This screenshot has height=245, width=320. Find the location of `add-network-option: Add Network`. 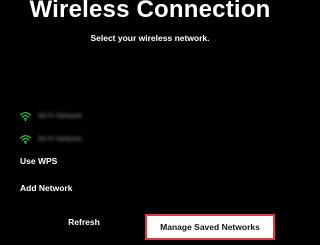

add-network-option: Add Network is located at coordinates (46, 188).